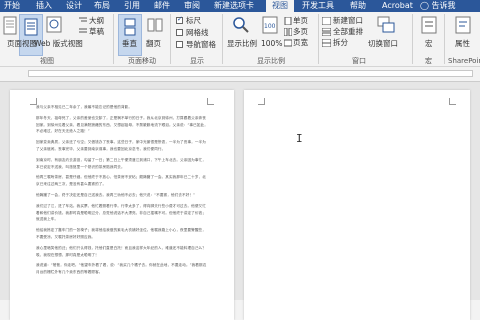 This screenshot has width=480, height=320. I want to click on side-to-side-icon, so click(155, 25).